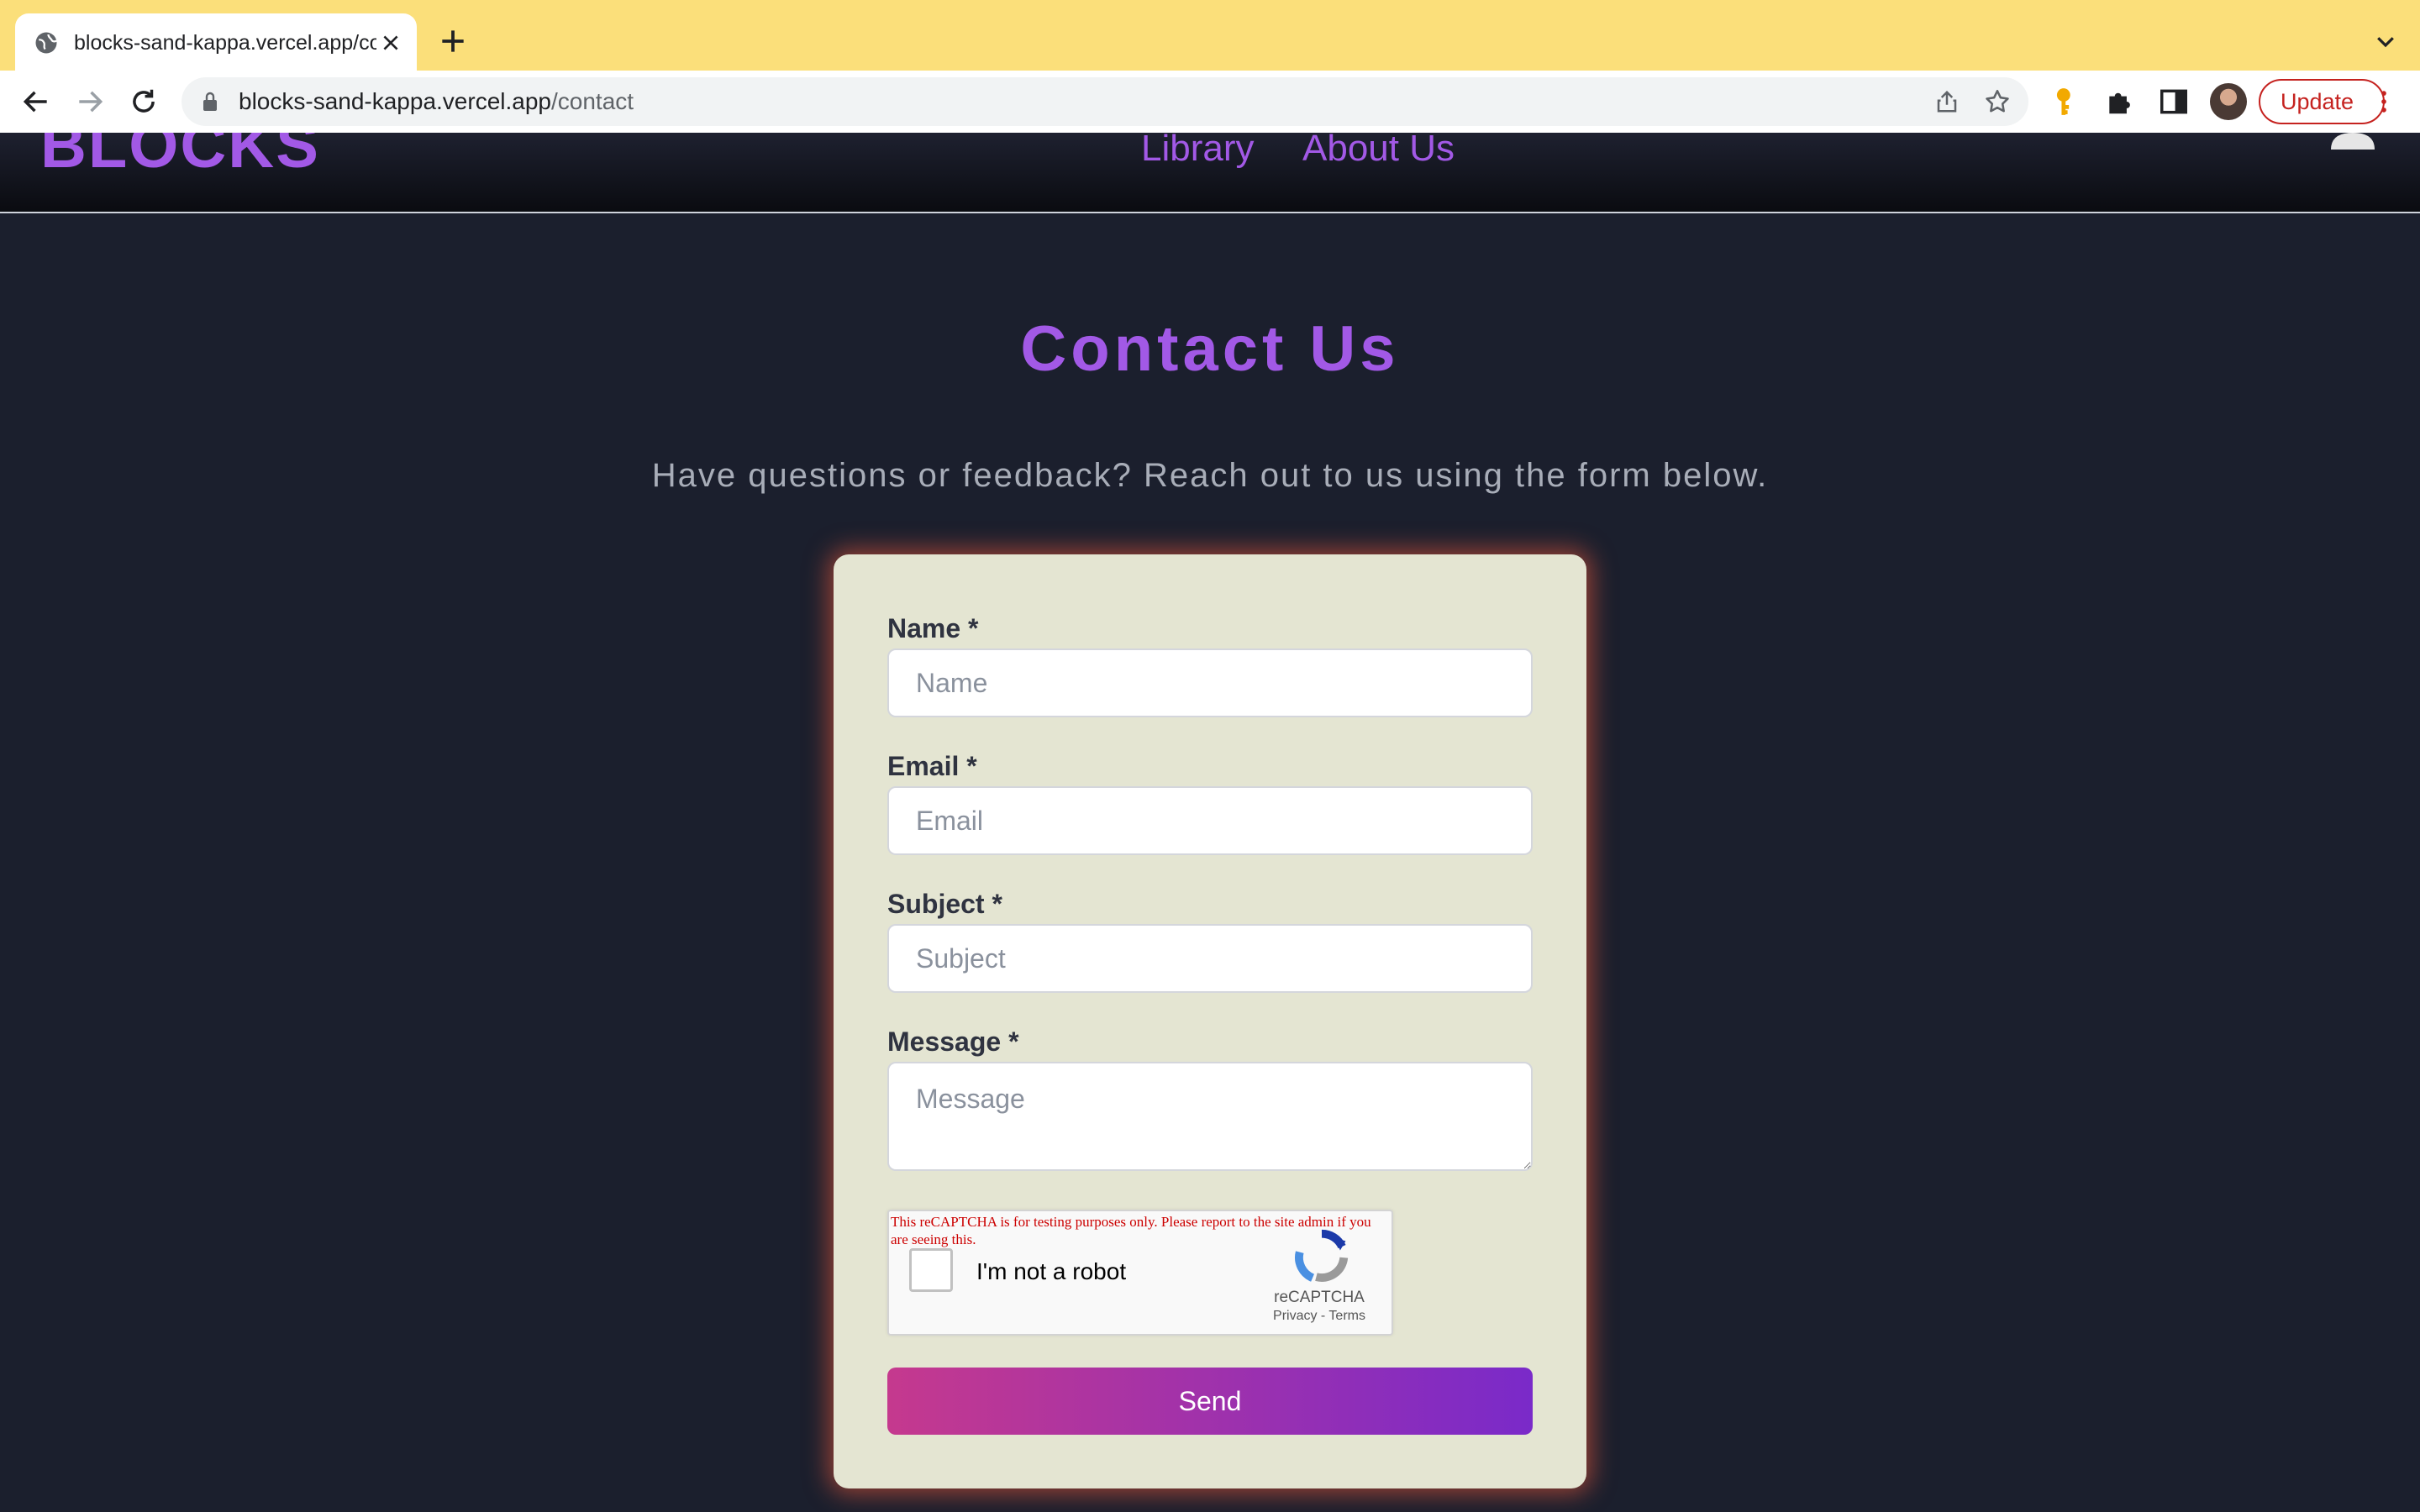 The height and width of the screenshot is (1512, 2420). I want to click on address-bar: blocks-sand-kappa.vercel.app/contact, so click(1105, 101).